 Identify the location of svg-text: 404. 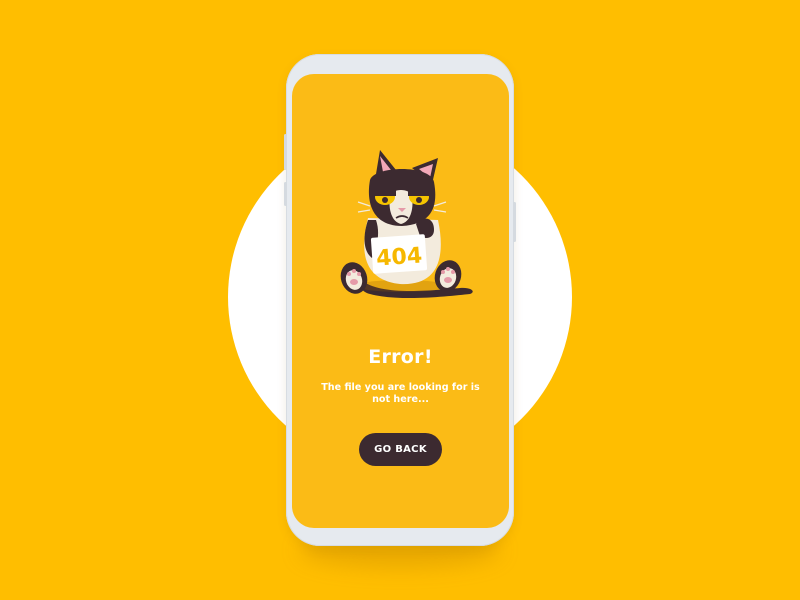
(399, 257).